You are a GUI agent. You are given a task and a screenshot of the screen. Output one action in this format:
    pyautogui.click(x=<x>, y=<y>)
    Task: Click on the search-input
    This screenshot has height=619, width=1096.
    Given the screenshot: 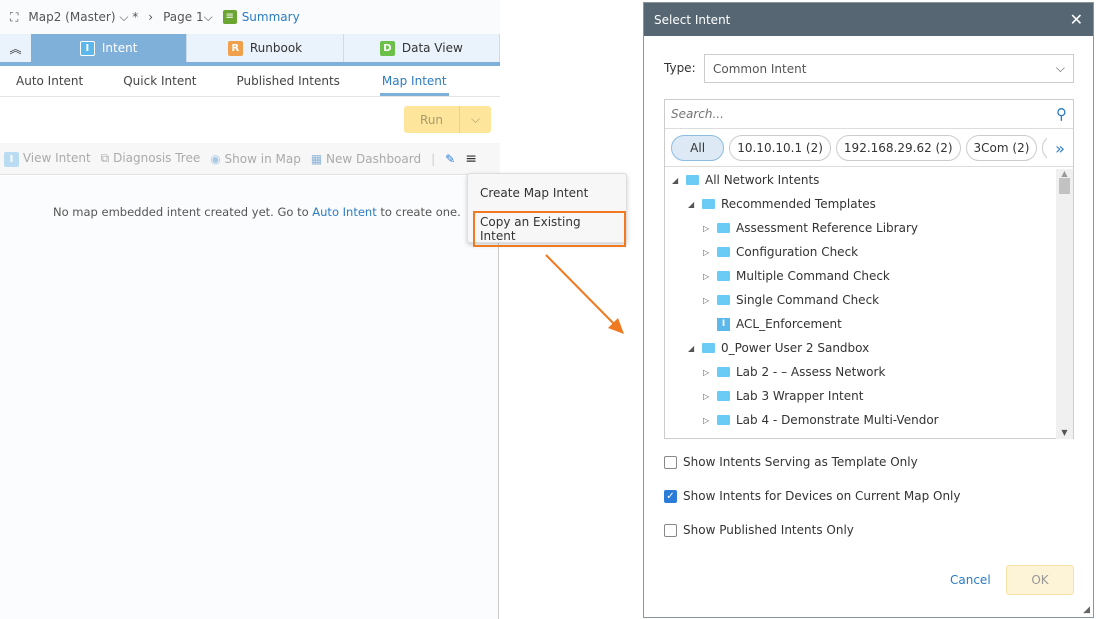 What is the action you would take?
    pyautogui.click(x=821, y=114)
    